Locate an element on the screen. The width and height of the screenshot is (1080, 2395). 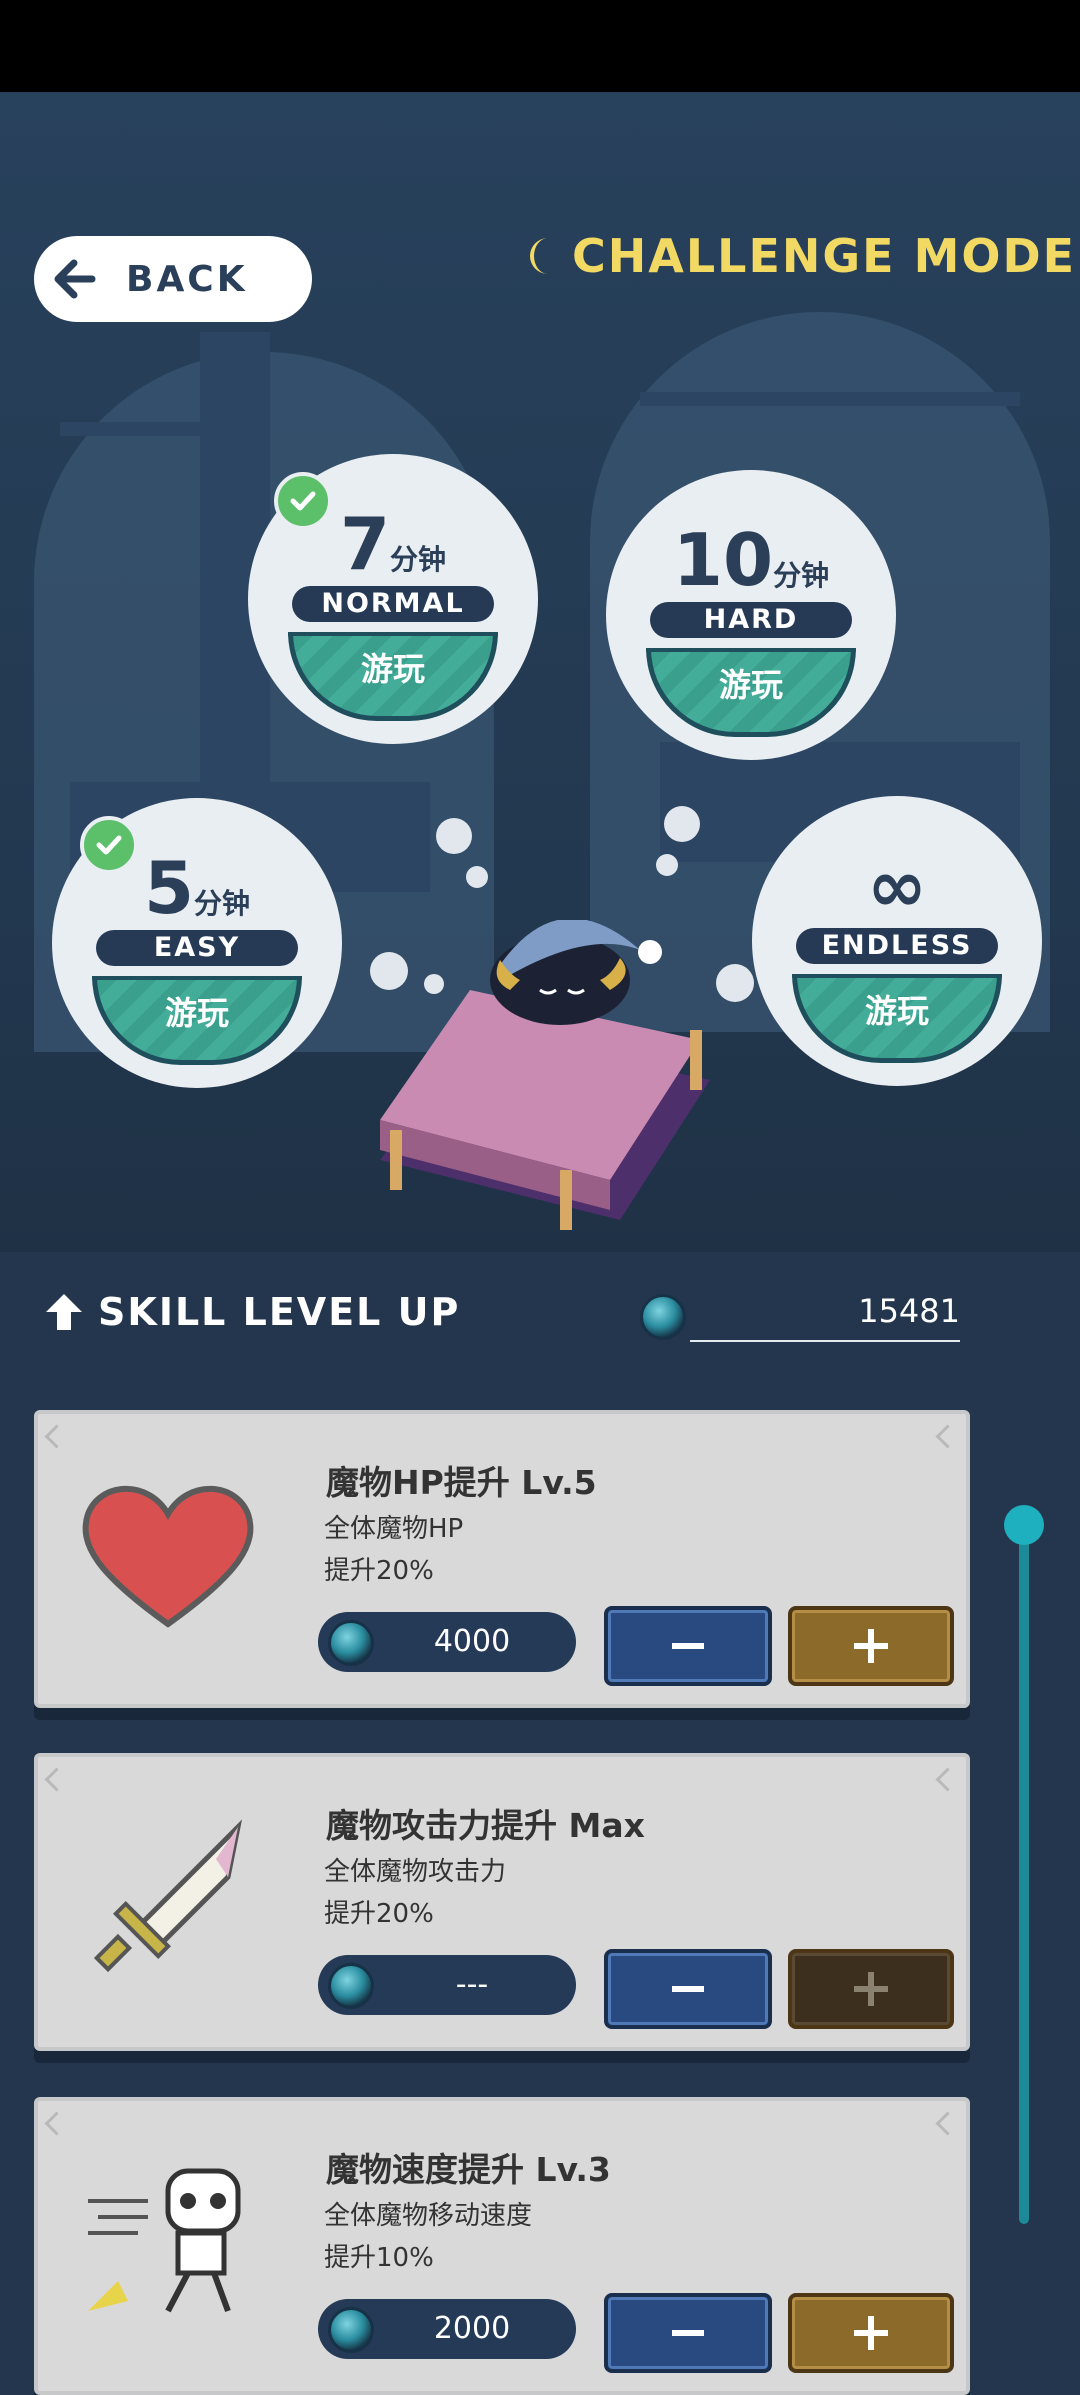
skill-effect: 提升10% is located at coordinates (379, 2258).